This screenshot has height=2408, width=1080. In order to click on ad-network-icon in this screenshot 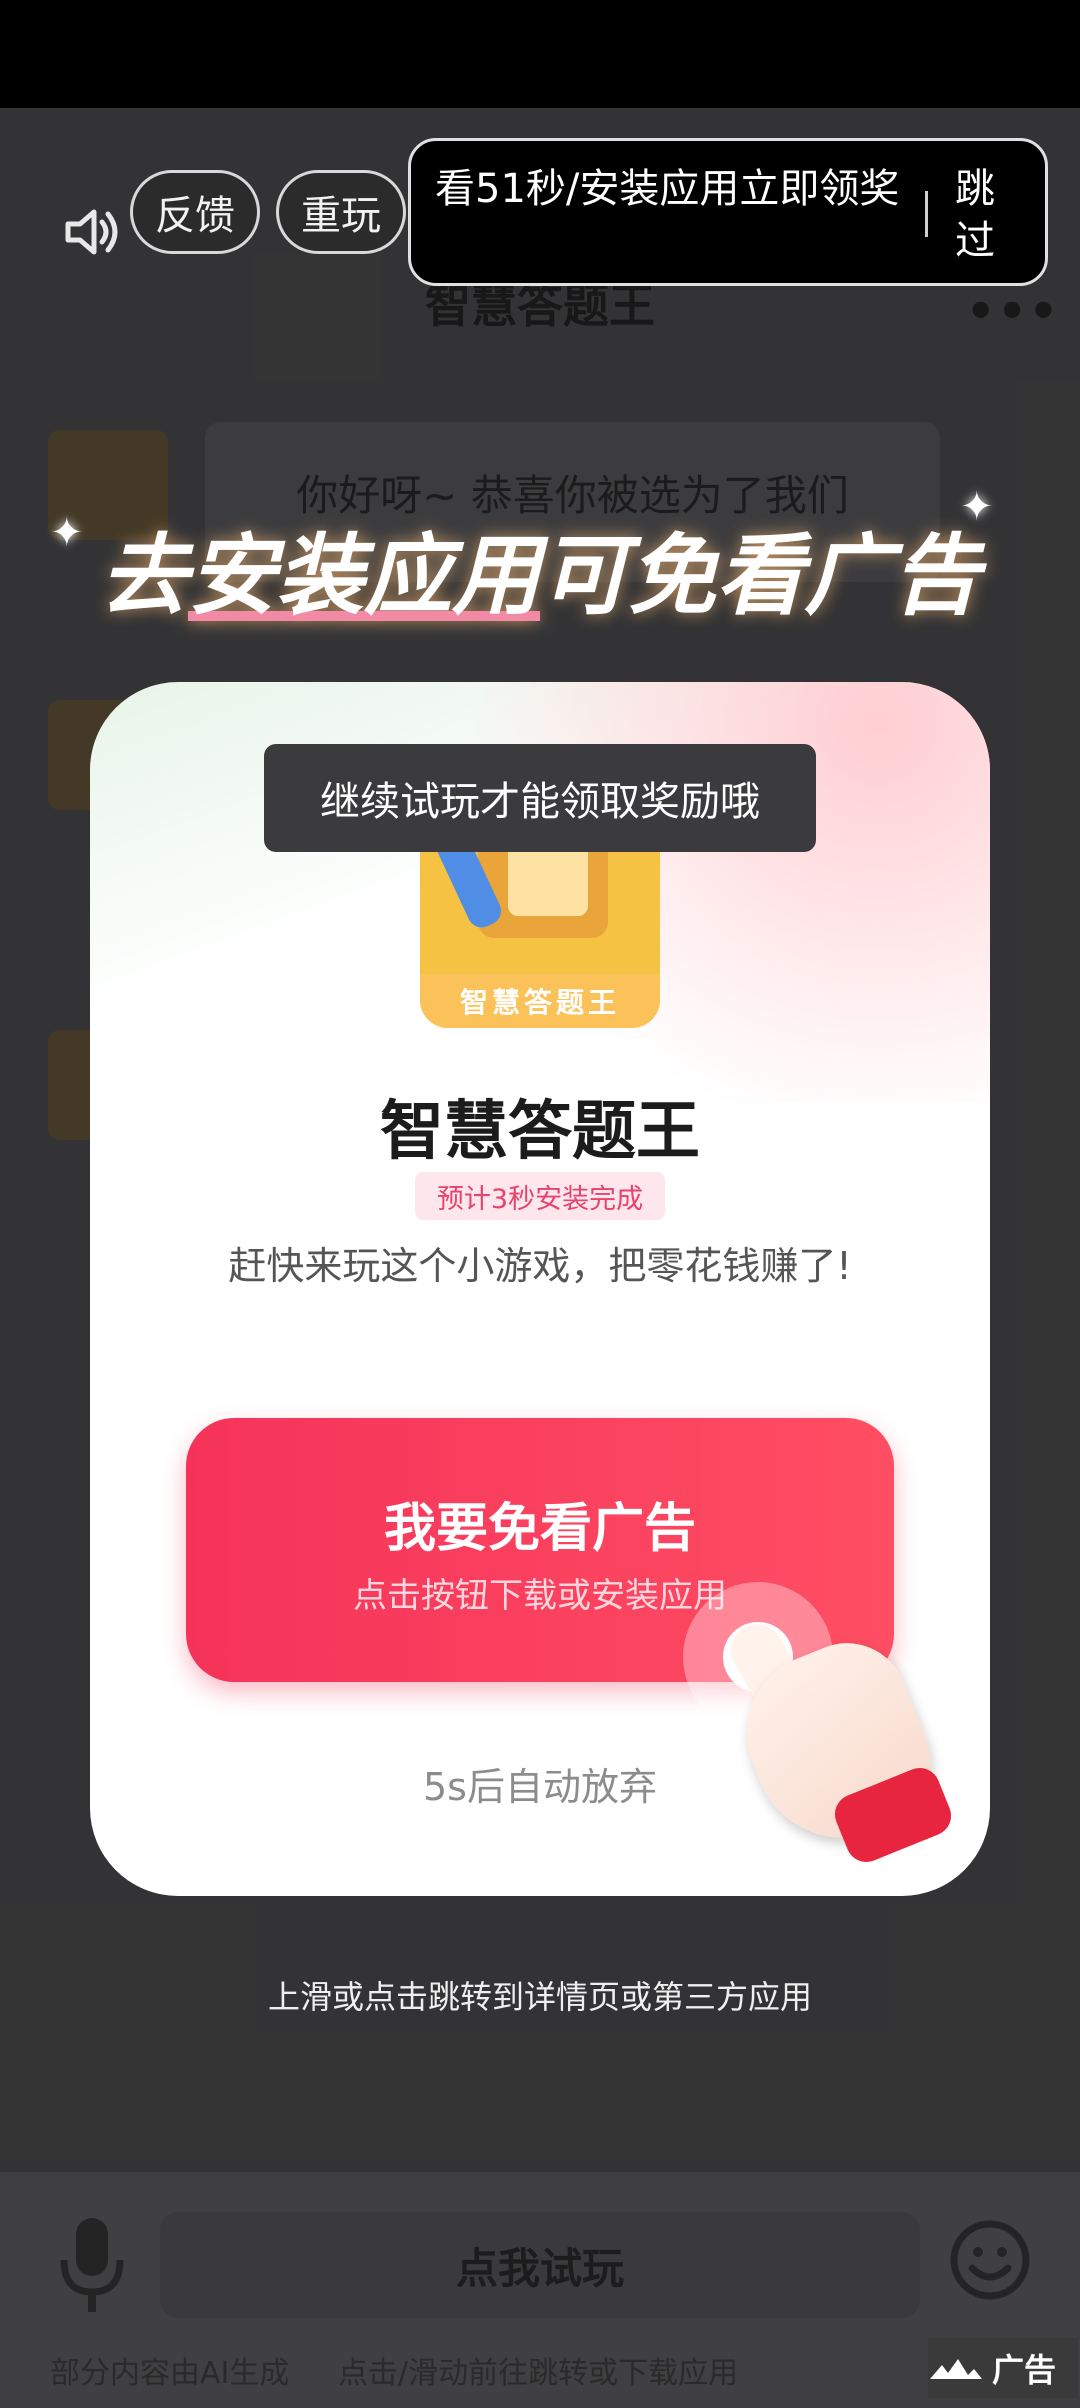, I will do `click(956, 2369)`.